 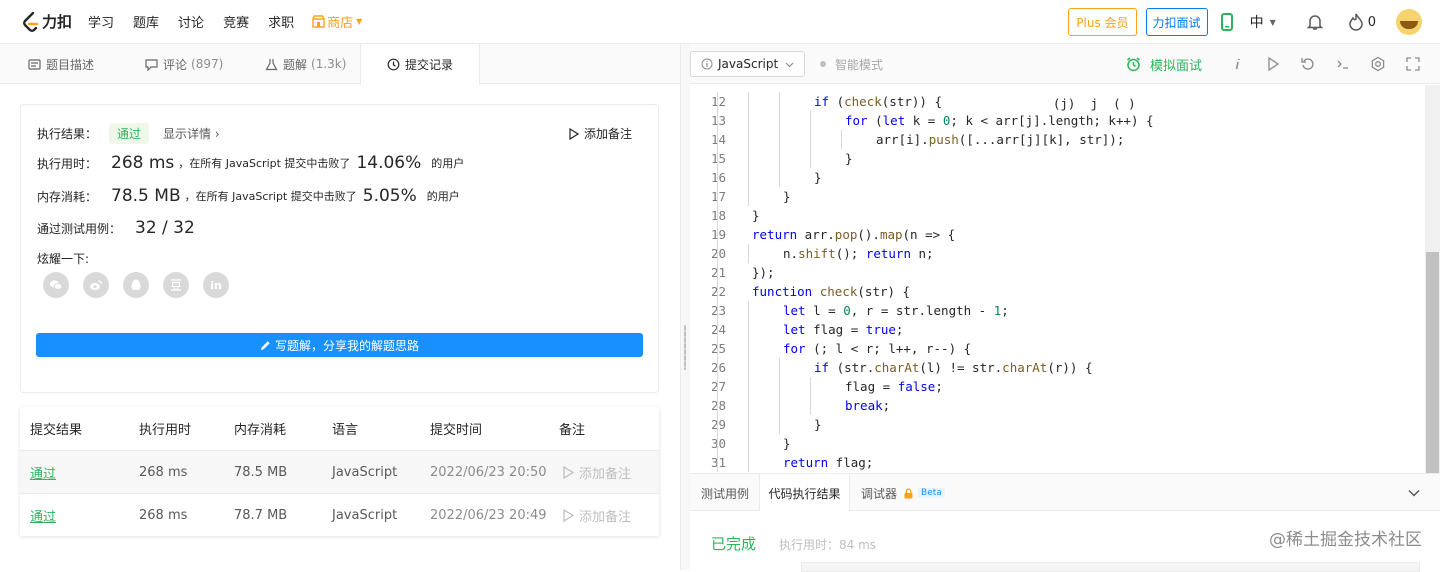 I want to click on nav-item-contest: 竞赛, so click(x=236, y=21).